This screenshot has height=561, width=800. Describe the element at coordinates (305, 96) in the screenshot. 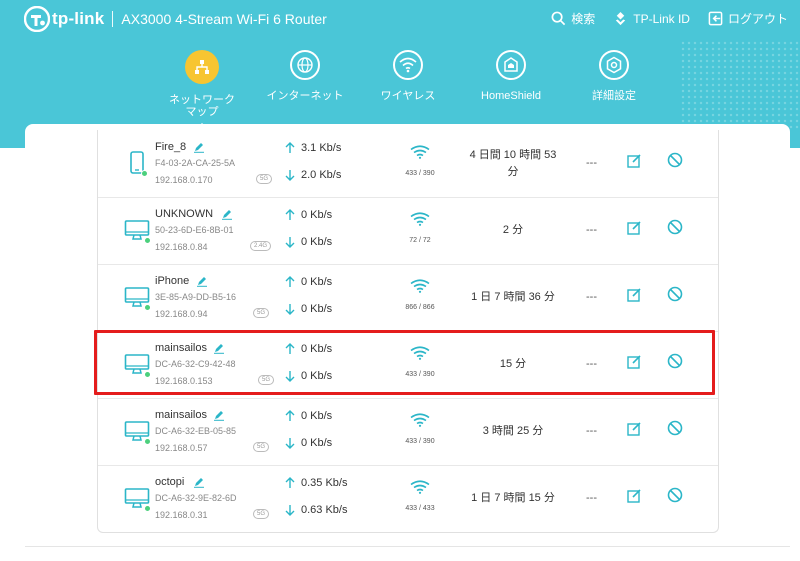

I see `tab-internet-label: インターネット` at that location.